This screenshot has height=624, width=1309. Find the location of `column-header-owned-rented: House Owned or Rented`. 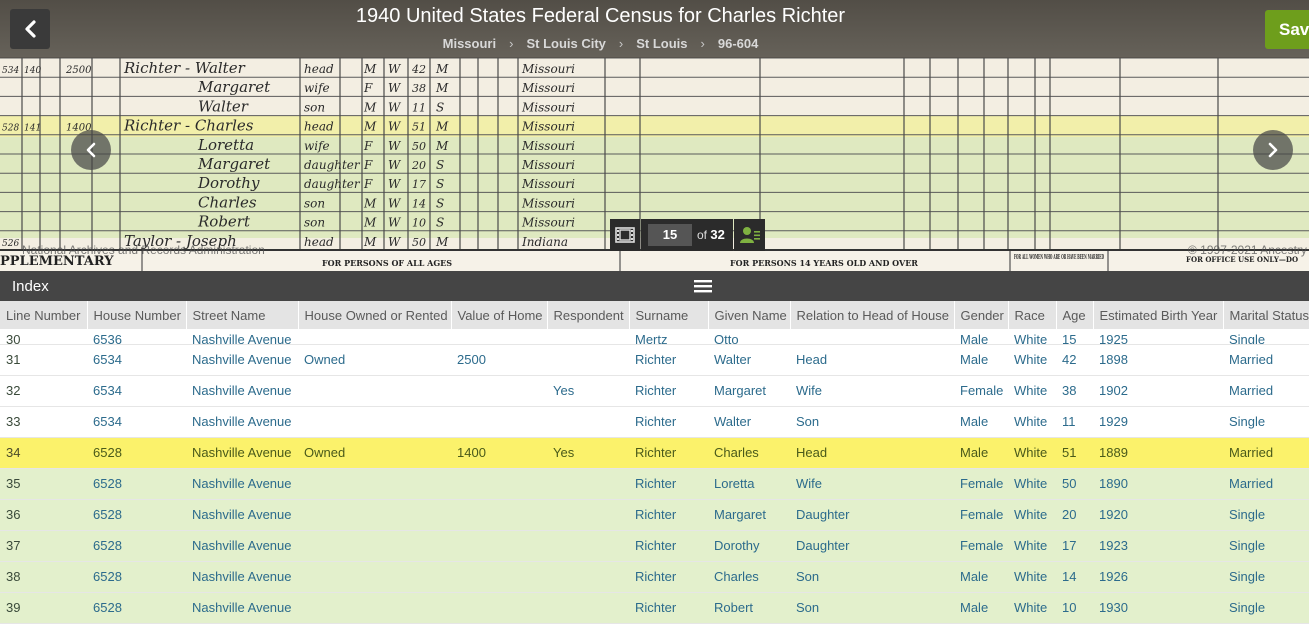

column-header-owned-rented: House Owned or Rented is located at coordinates (375, 315).